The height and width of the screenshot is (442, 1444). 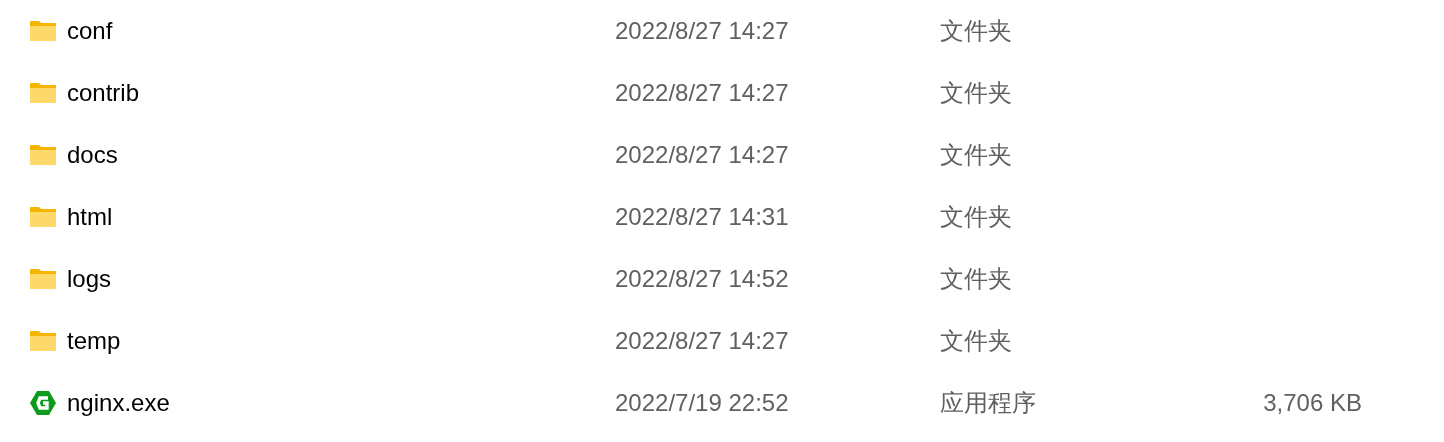 I want to click on file-type: 应用程序, so click(x=988, y=403).